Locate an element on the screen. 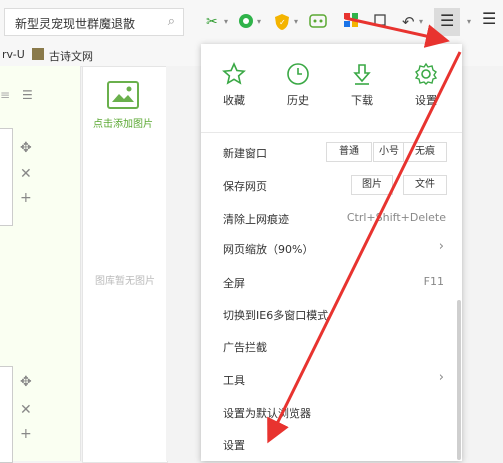 The width and height of the screenshot is (503, 463). menu-top-icons: 收藏 历史 下载 设置 is located at coordinates (331, 84).